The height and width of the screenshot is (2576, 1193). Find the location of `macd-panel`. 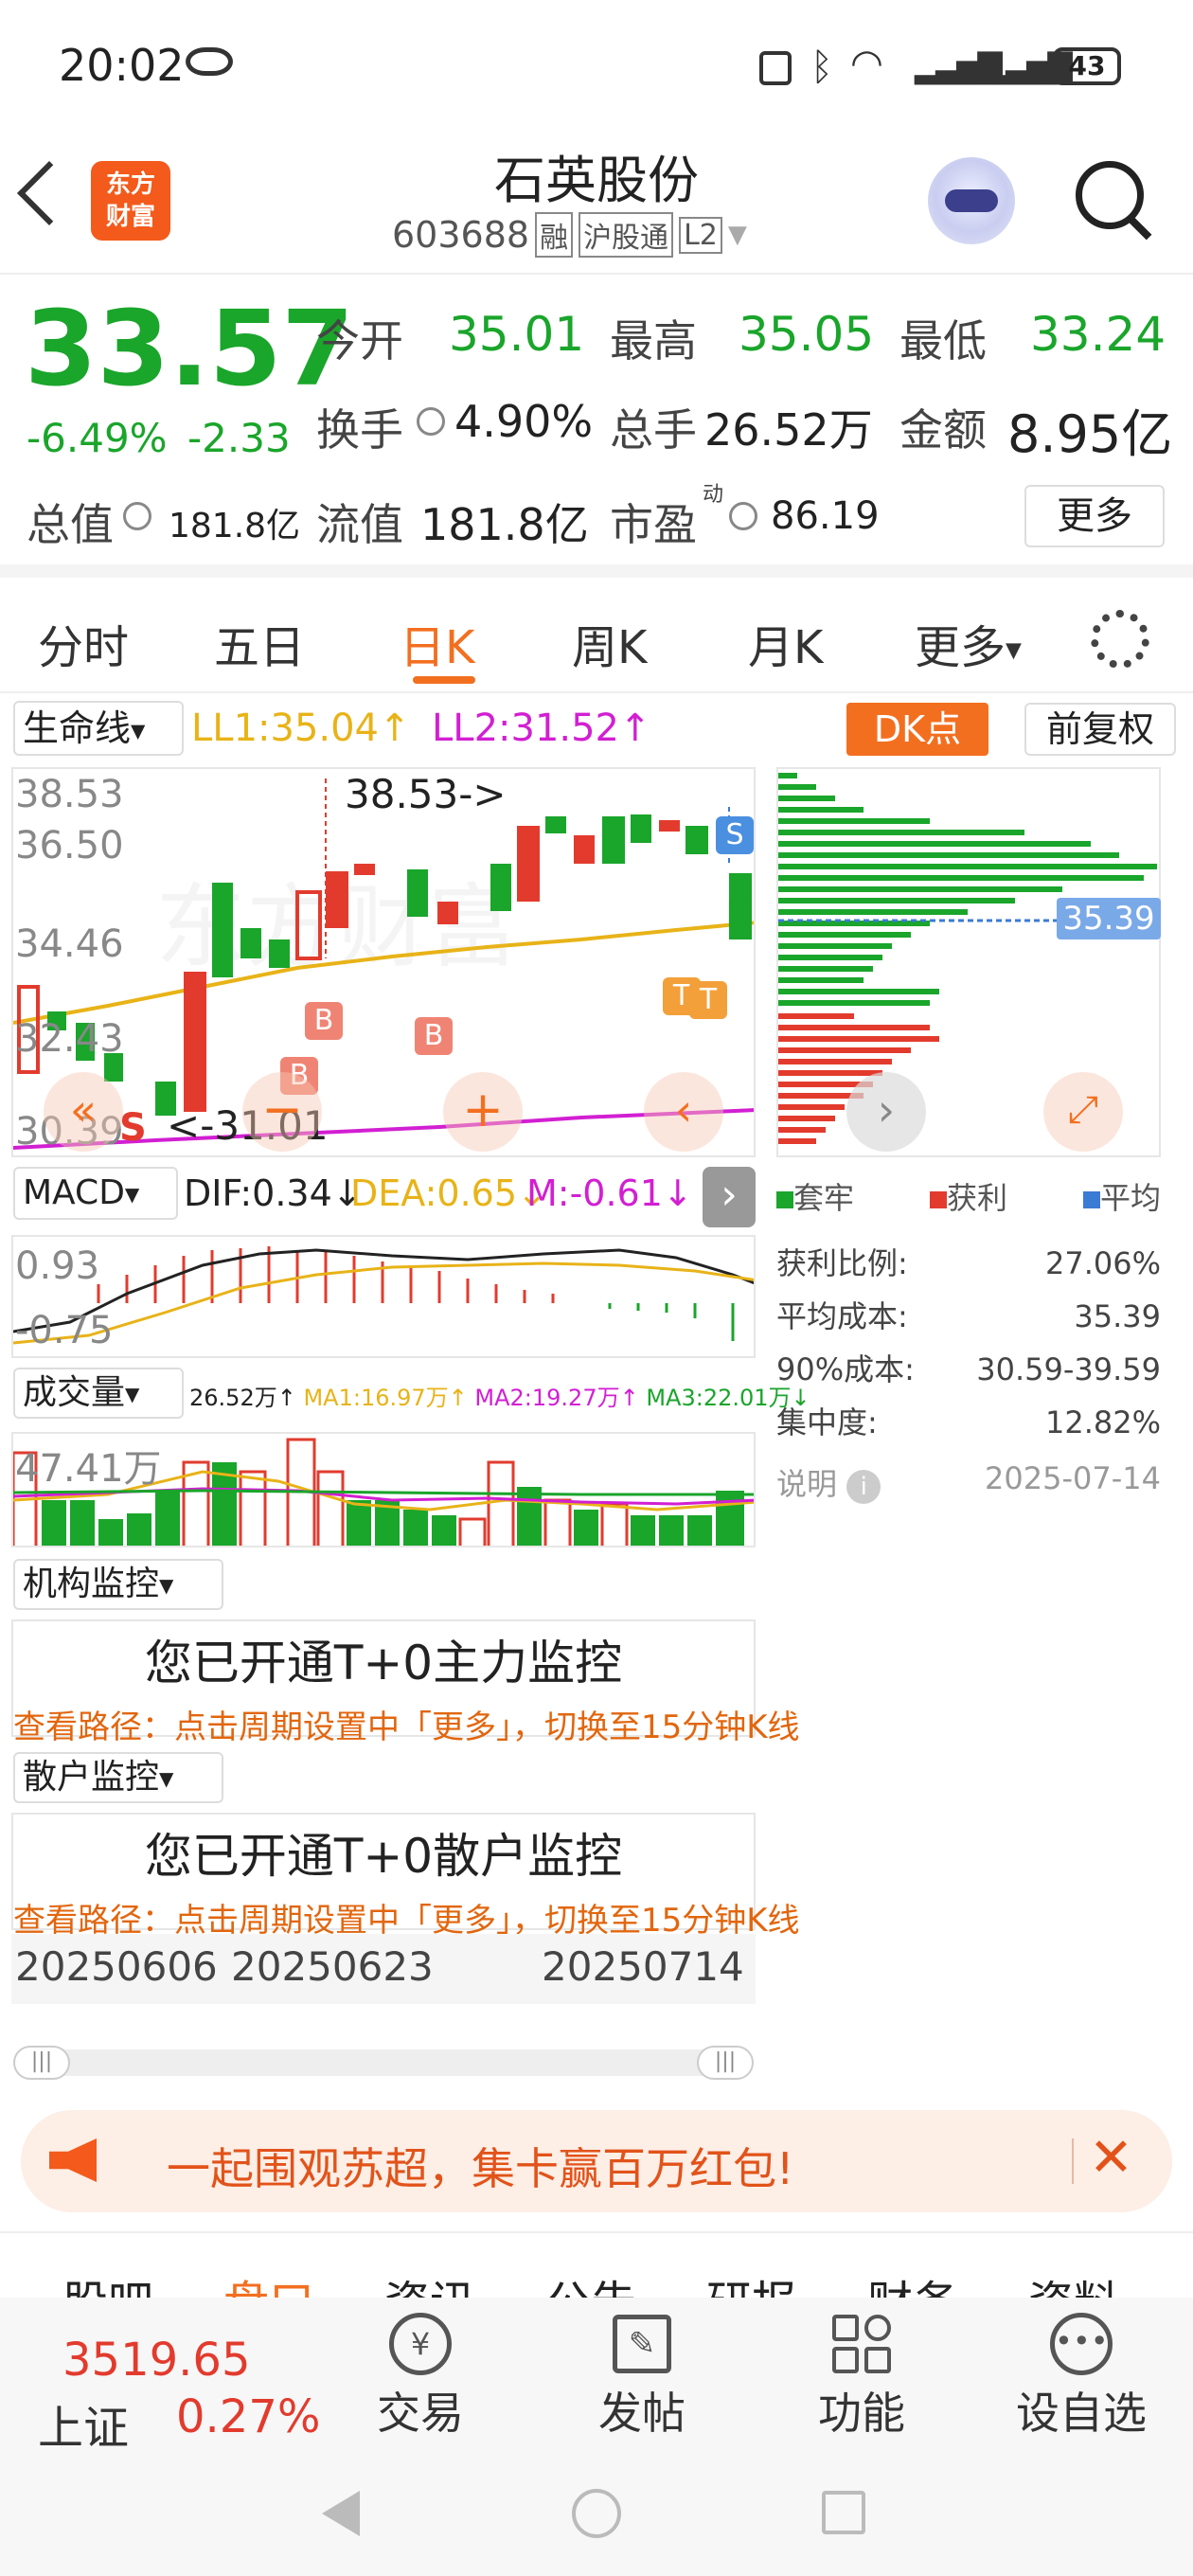

macd-panel is located at coordinates (383, 1296).